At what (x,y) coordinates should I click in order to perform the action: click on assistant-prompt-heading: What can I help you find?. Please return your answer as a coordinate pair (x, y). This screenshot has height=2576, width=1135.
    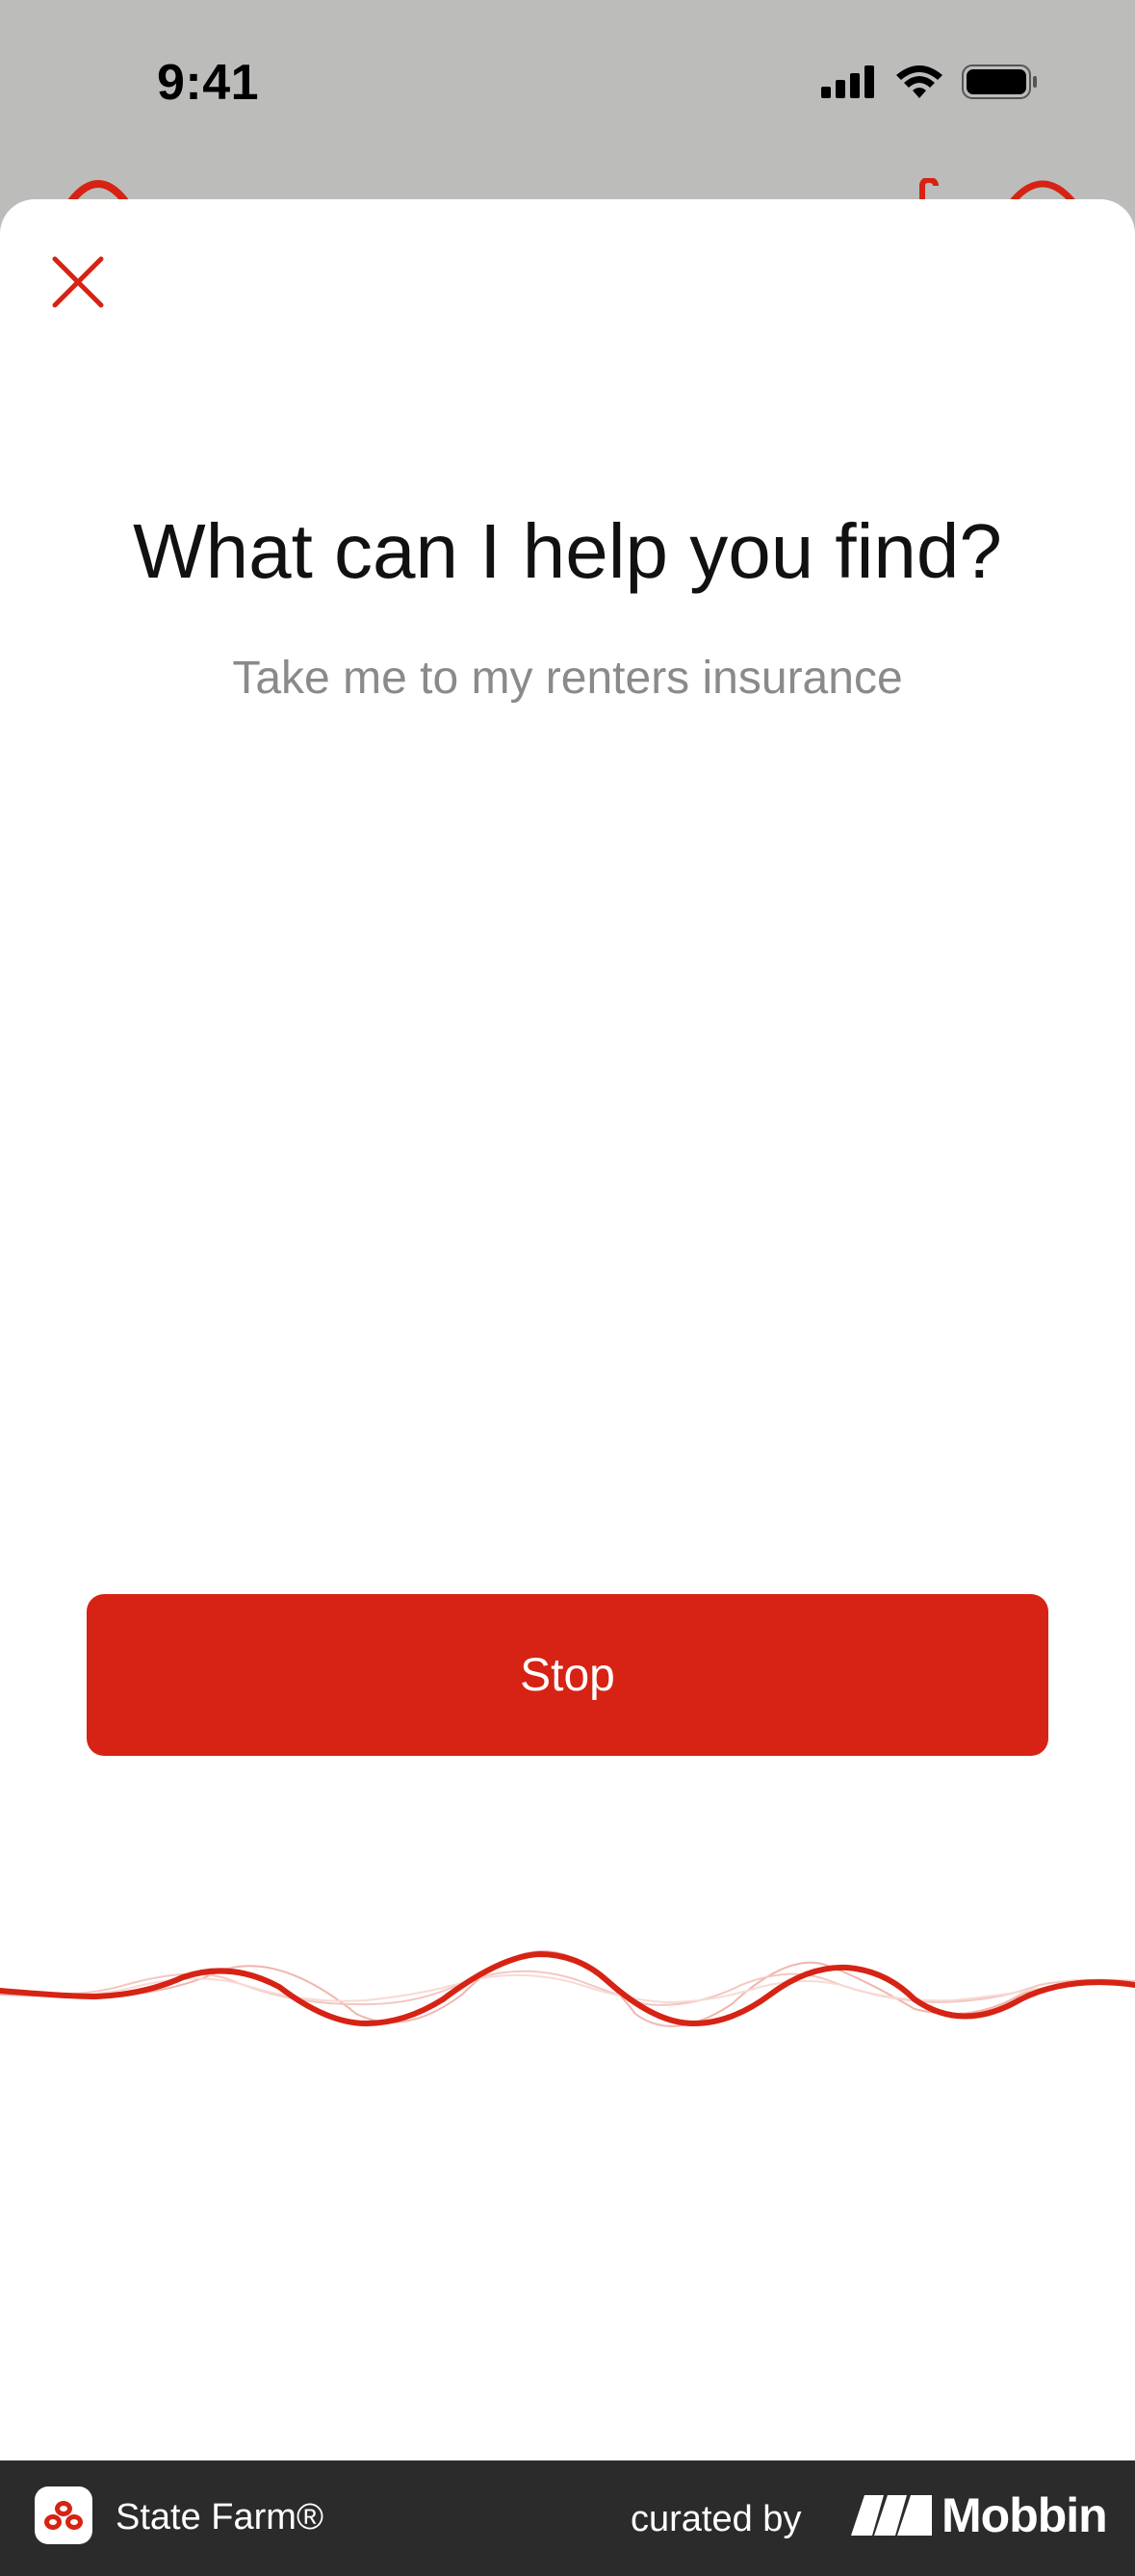
    Looking at the image, I should click on (567, 551).